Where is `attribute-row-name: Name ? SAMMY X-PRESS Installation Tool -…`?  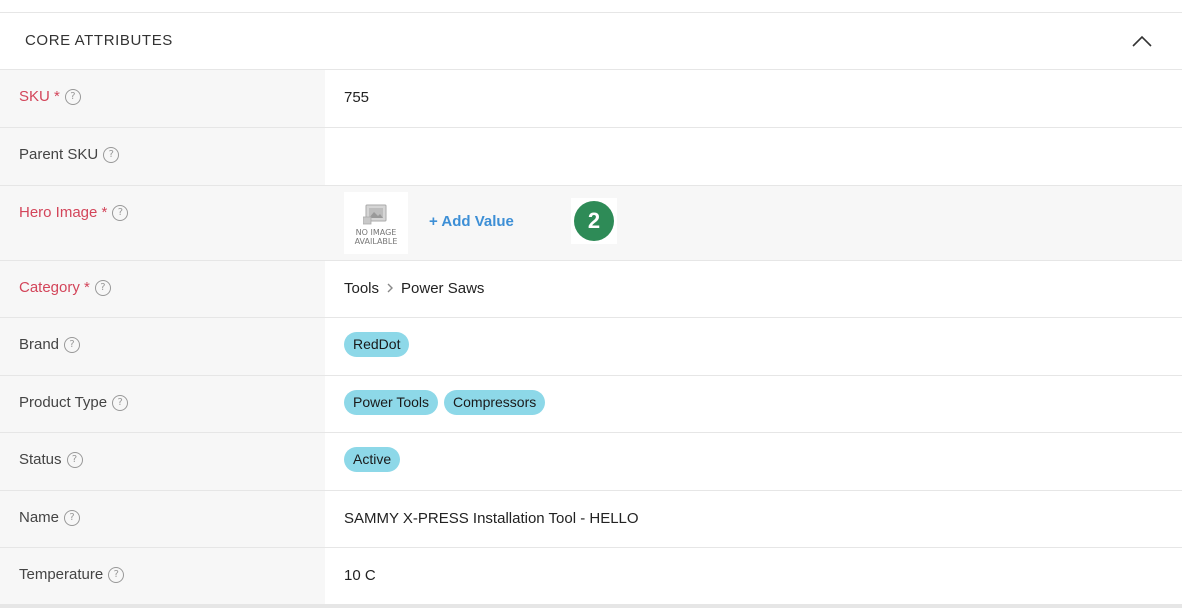 attribute-row-name: Name ? SAMMY X-PRESS Installation Tool -… is located at coordinates (591, 519).